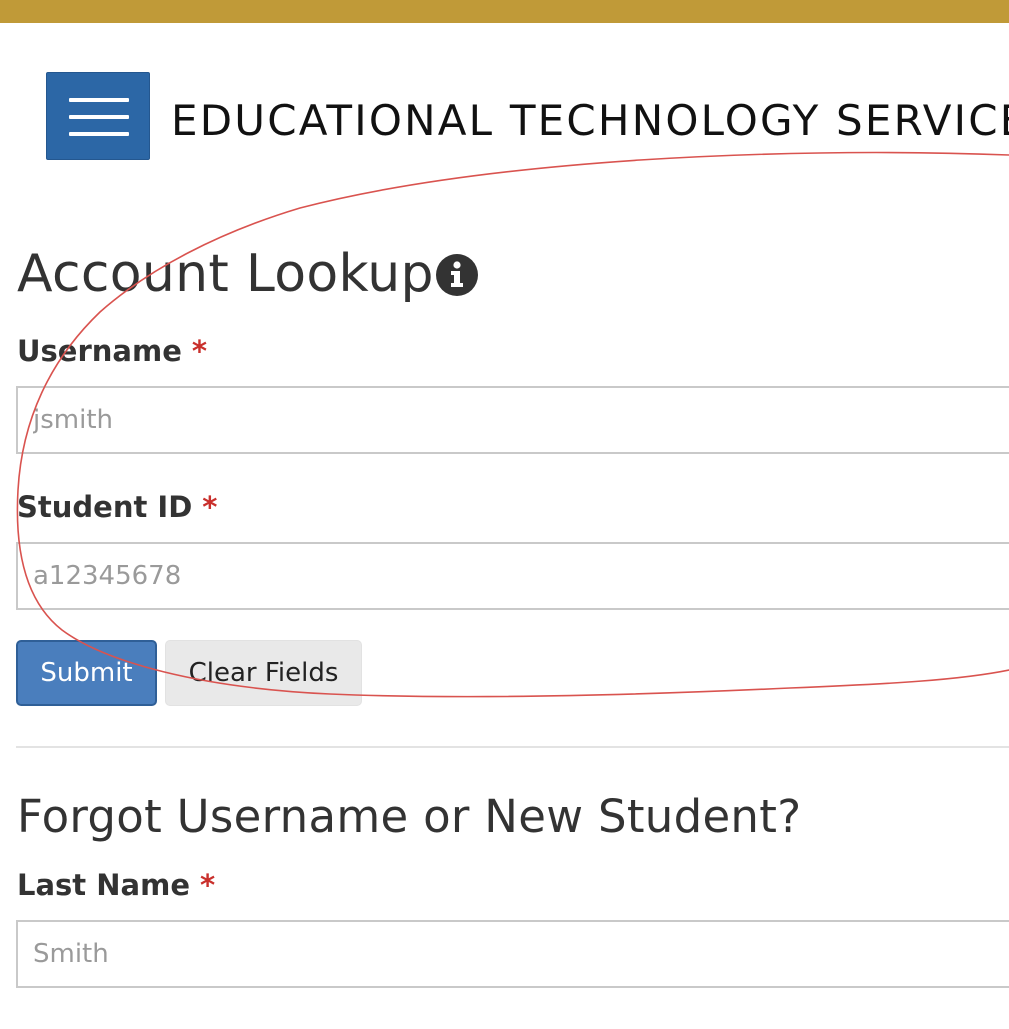 This screenshot has height=1029, width=1009. I want to click on forgot-username-title: Forgot Username or New Student?, so click(409, 816).